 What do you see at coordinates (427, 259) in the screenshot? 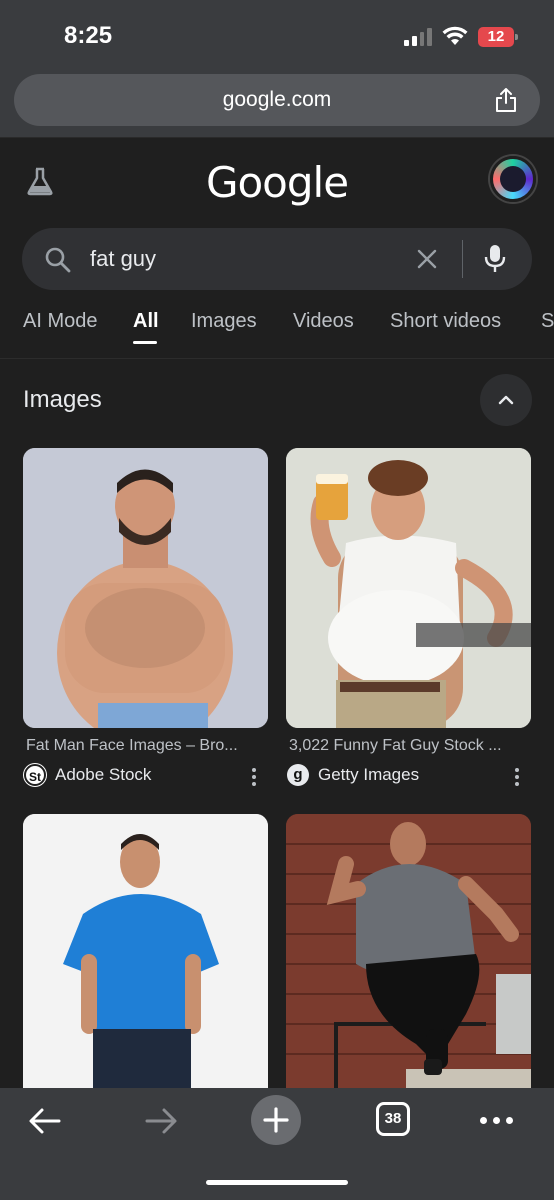
I see `clear-icon` at bounding box center [427, 259].